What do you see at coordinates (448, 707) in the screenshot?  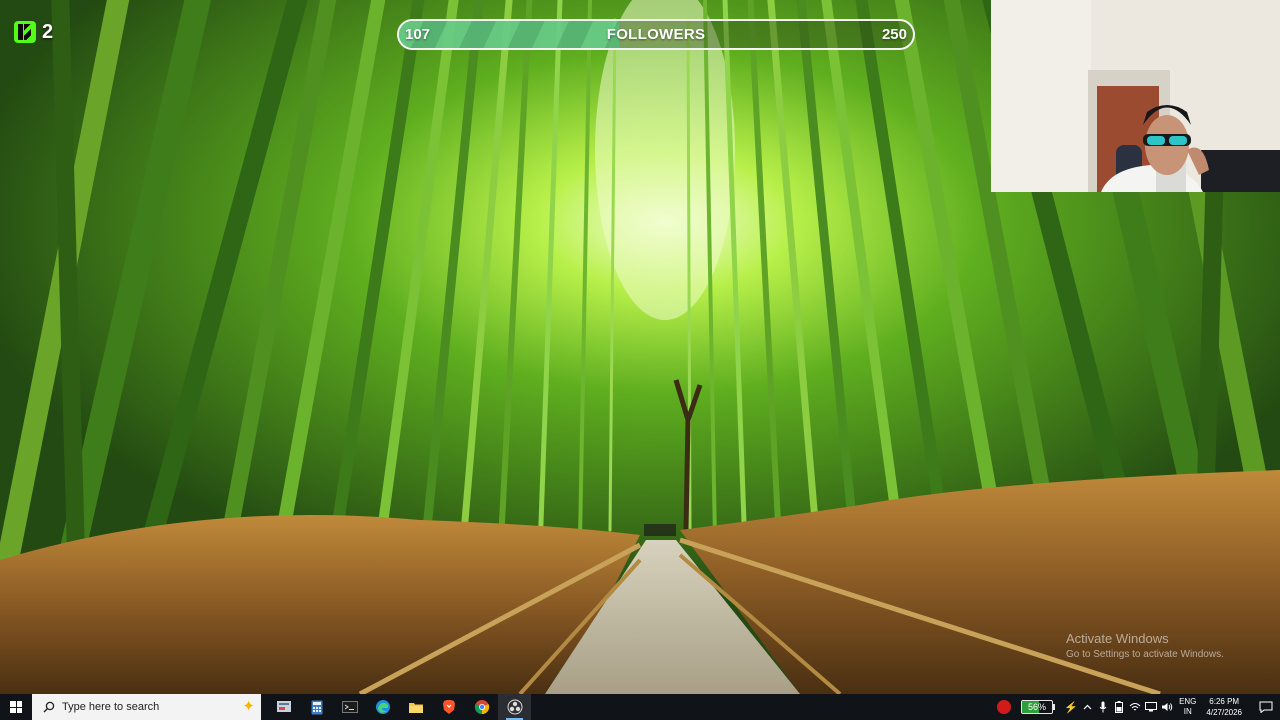 I see `brave-browser-icon` at bounding box center [448, 707].